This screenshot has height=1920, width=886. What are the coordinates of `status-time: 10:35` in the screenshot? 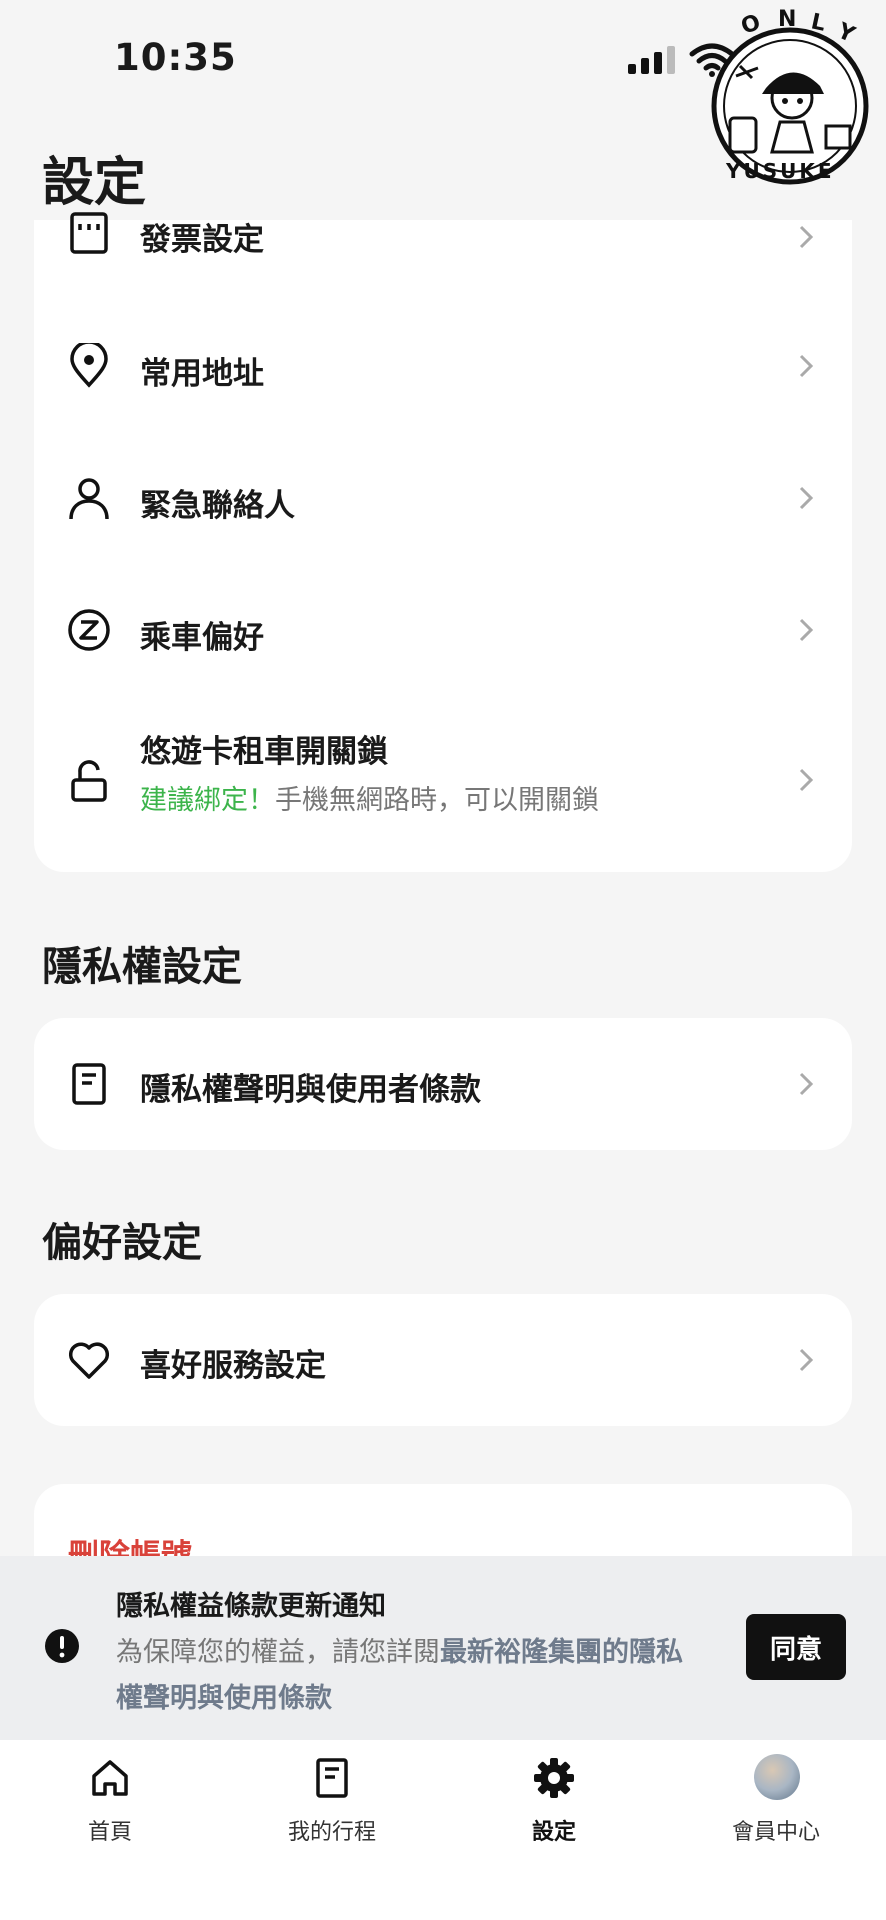 It's located at (175, 57).